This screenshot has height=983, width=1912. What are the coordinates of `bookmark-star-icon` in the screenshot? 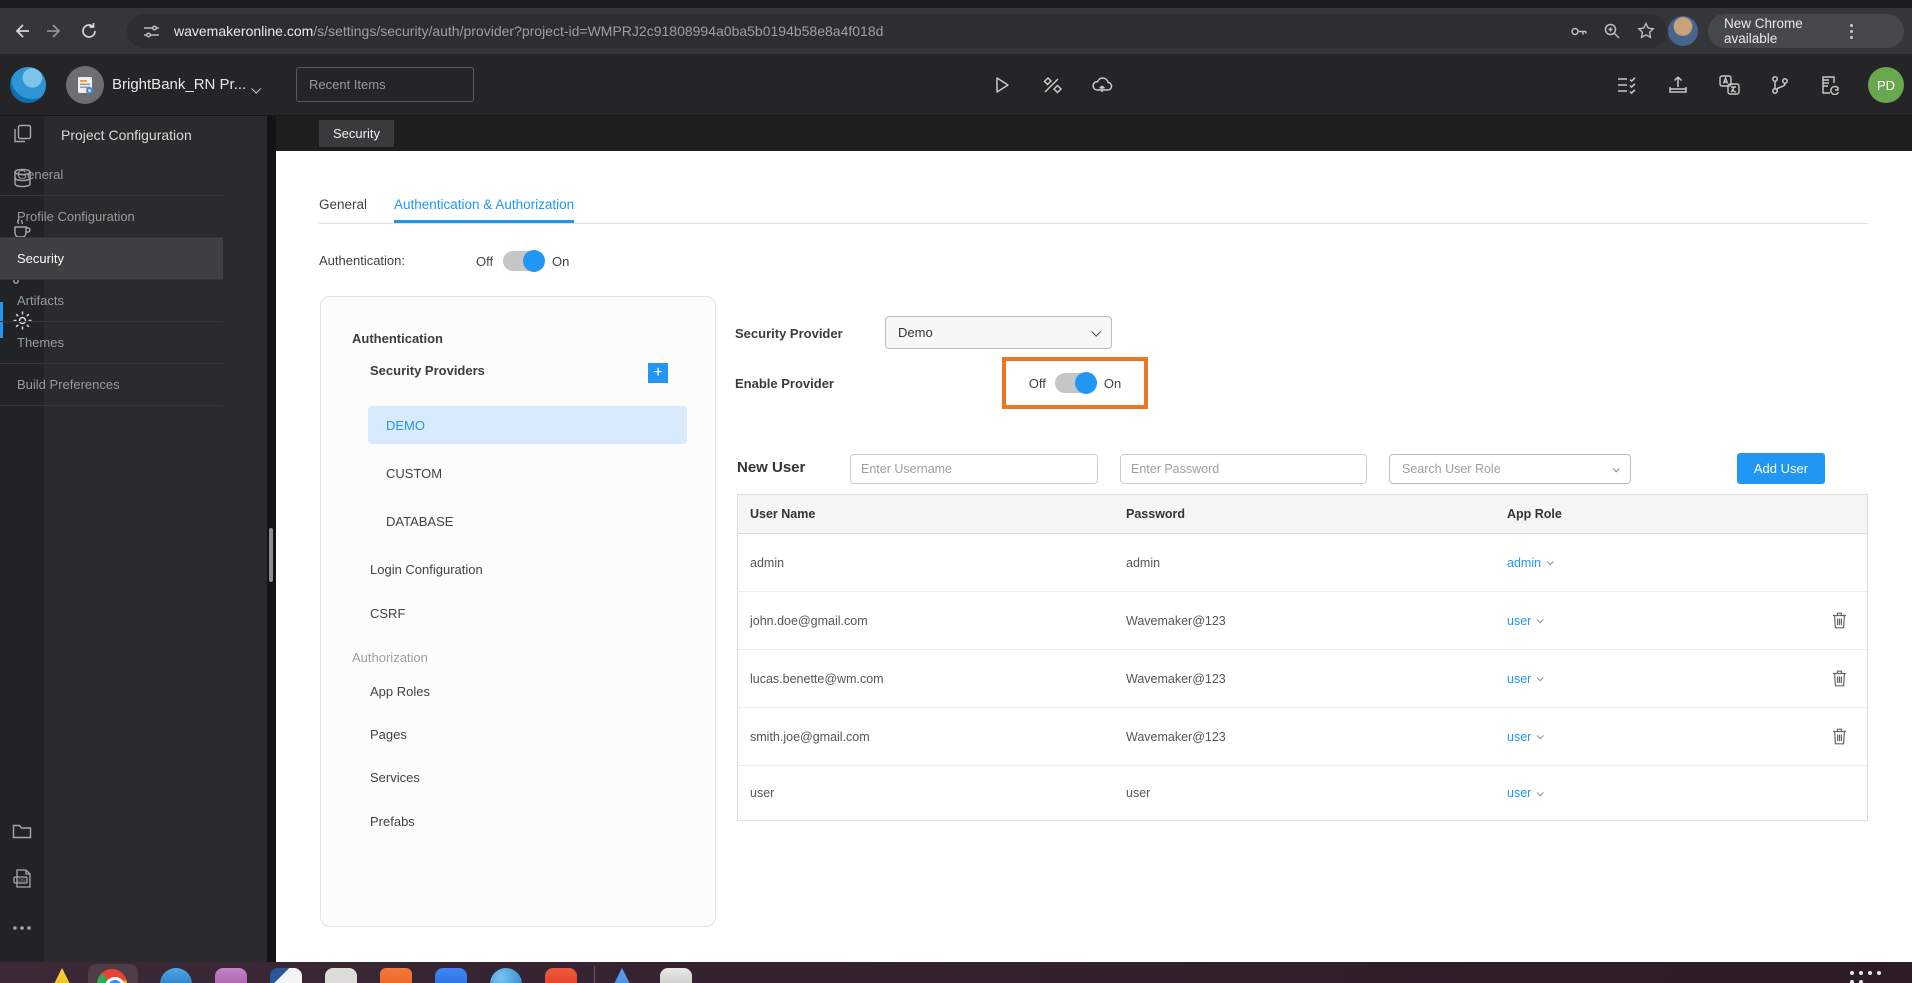 It's located at (1646, 31).